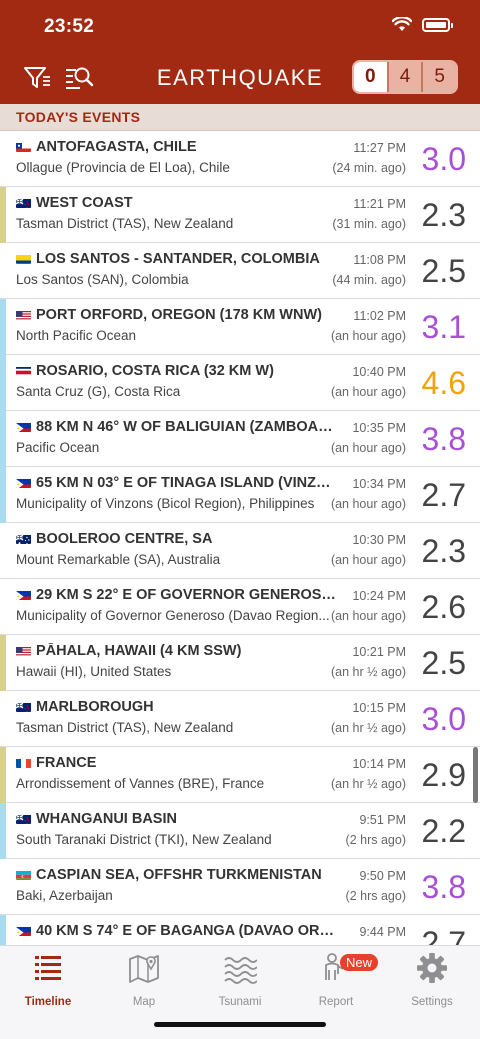 This screenshot has height=1039, width=480. I want to click on event-relative-time: (31 min. ago), so click(369, 224).